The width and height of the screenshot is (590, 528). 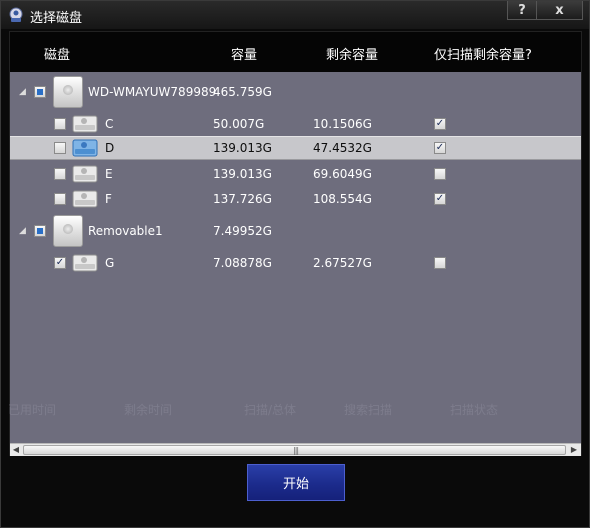 I want to click on app-logo-icon, so click(x=16, y=14).